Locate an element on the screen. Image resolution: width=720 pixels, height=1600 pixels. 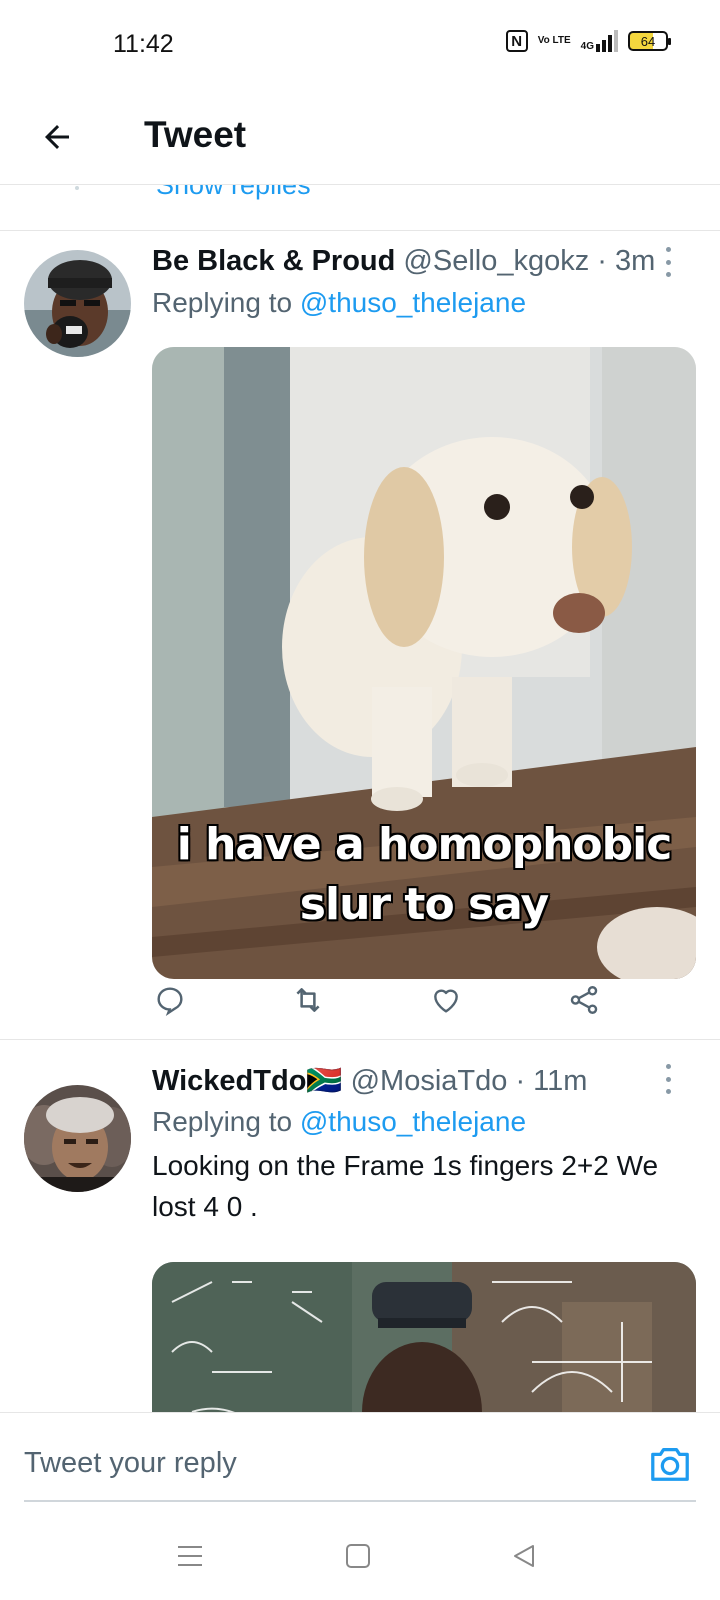
reply-icon is located at coordinates (170, 1000).